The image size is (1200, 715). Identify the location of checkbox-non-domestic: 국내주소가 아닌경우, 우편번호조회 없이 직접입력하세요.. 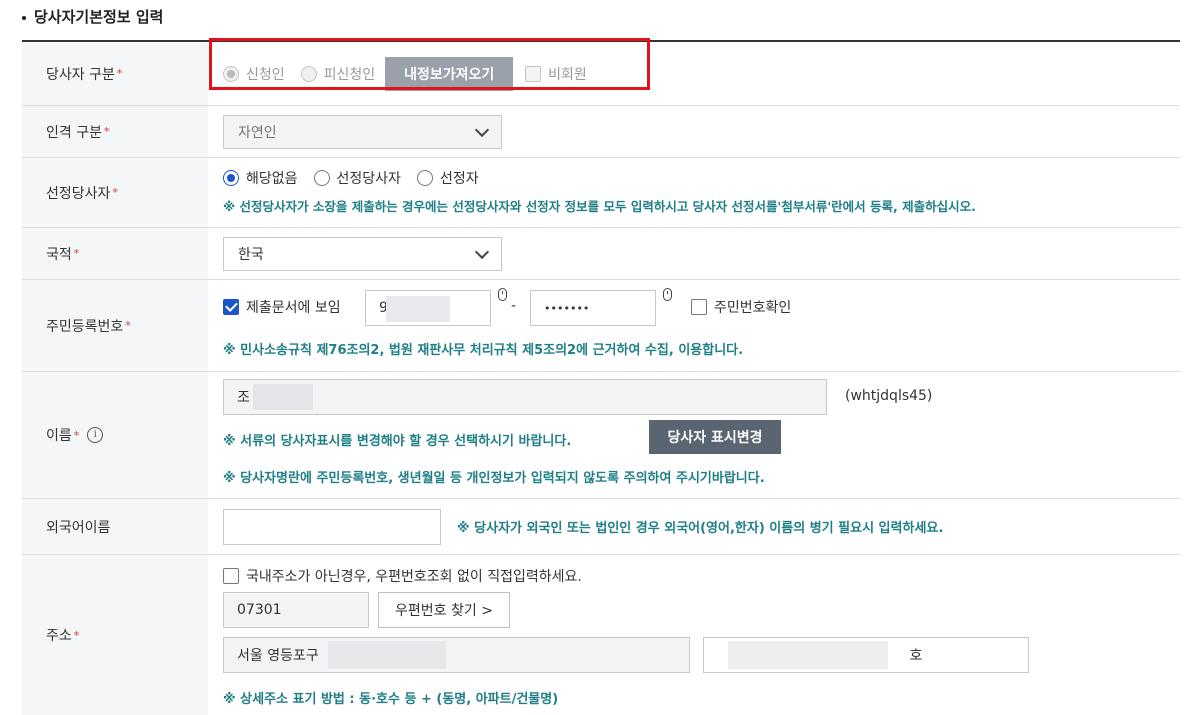
(402, 576).